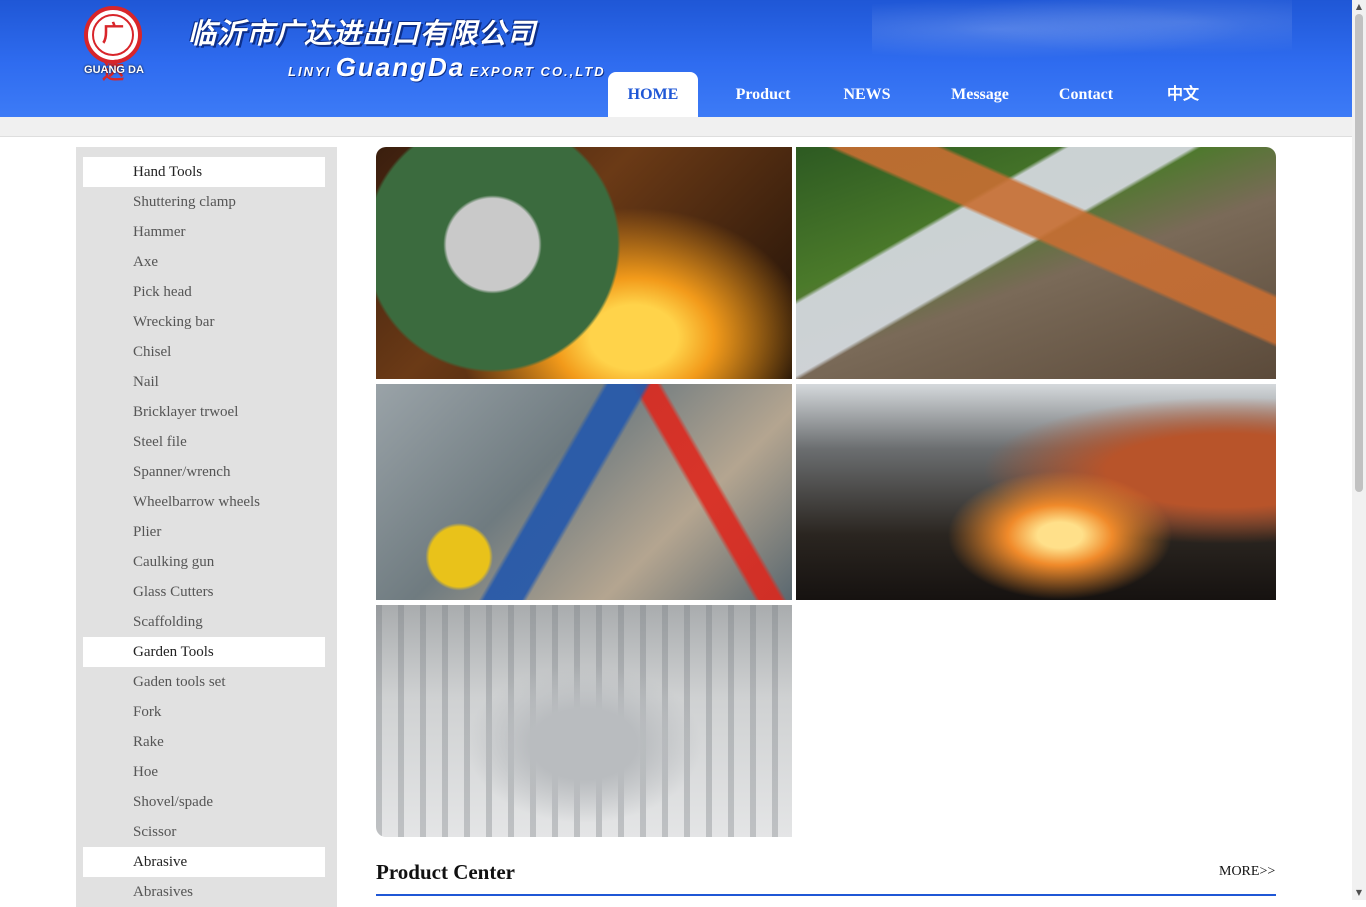 The width and height of the screenshot is (1366, 907). I want to click on scroll-down-arrow-icon: ▼, so click(1359, 893).